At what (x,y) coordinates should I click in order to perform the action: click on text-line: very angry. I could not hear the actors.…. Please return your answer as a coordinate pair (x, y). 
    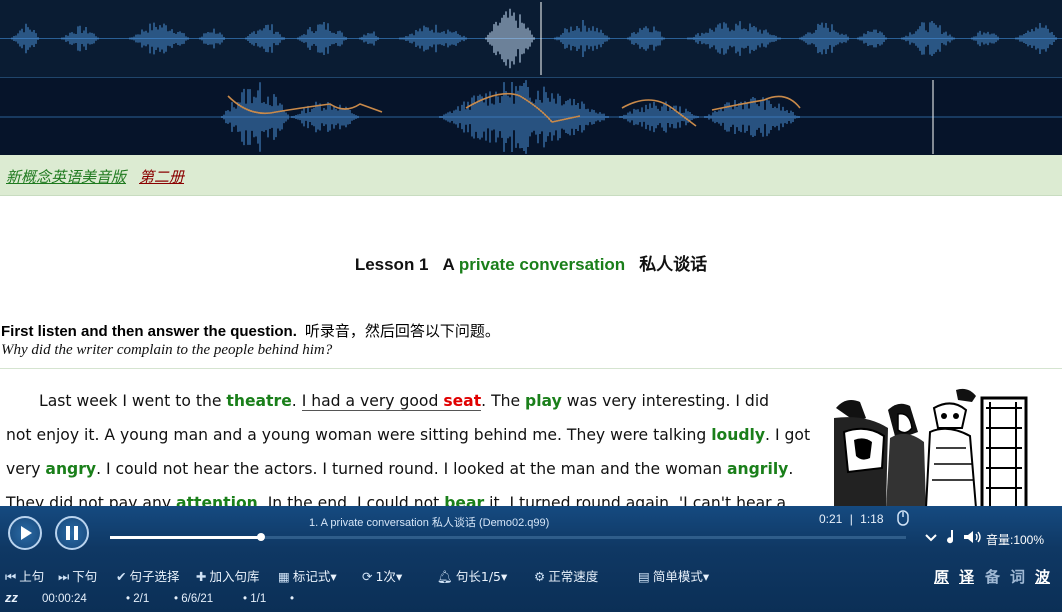
    Looking at the image, I should click on (406, 469).